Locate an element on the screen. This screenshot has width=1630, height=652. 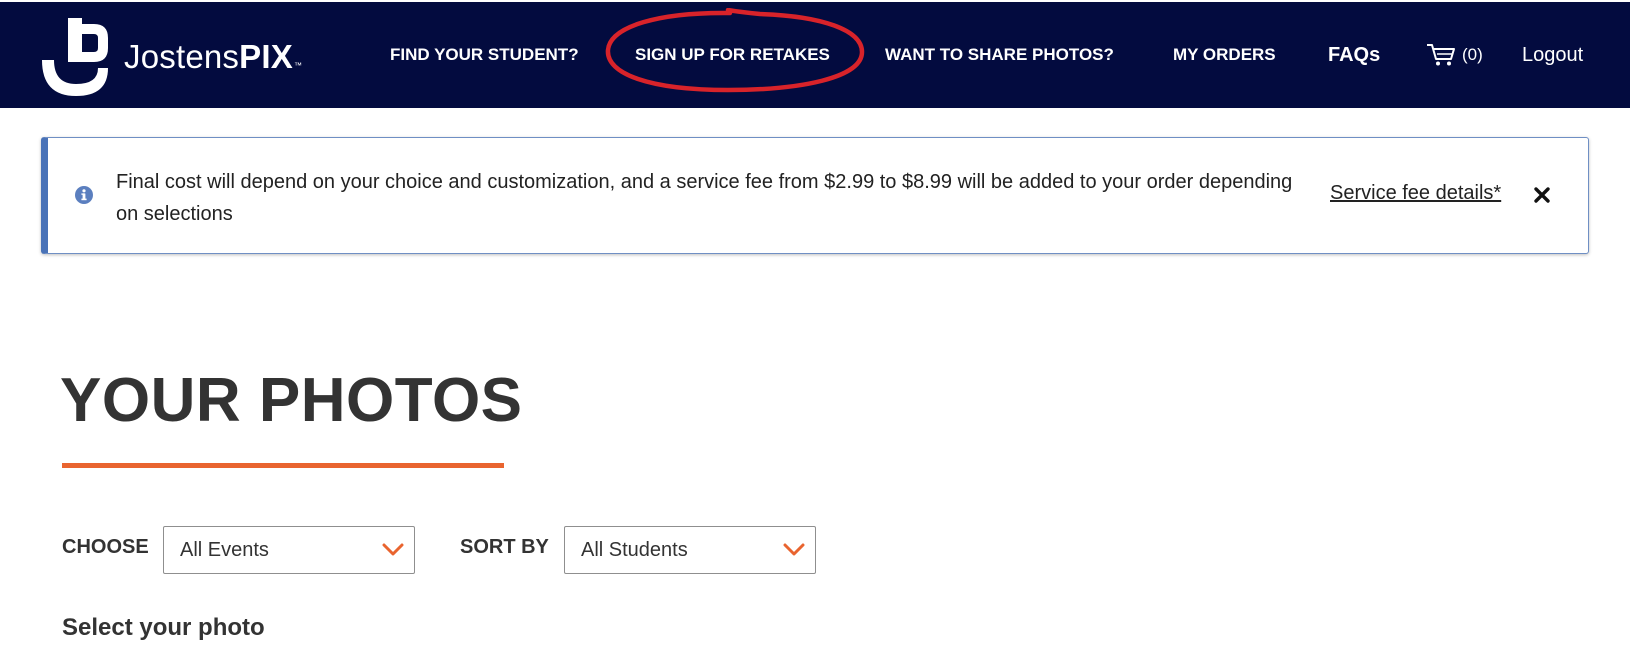
service-fee-details-link: Service fee details* is located at coordinates (1415, 193).